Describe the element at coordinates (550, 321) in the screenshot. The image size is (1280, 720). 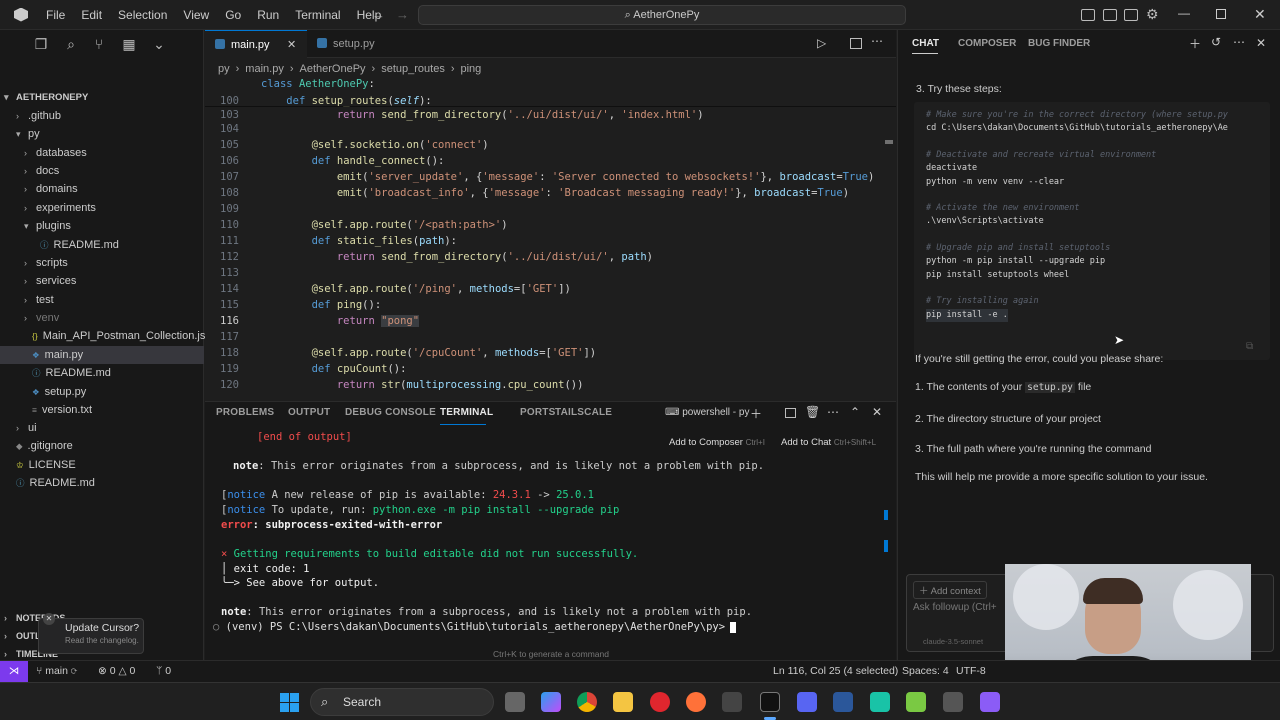
I see `code-line: 116 return "pong"` at that location.